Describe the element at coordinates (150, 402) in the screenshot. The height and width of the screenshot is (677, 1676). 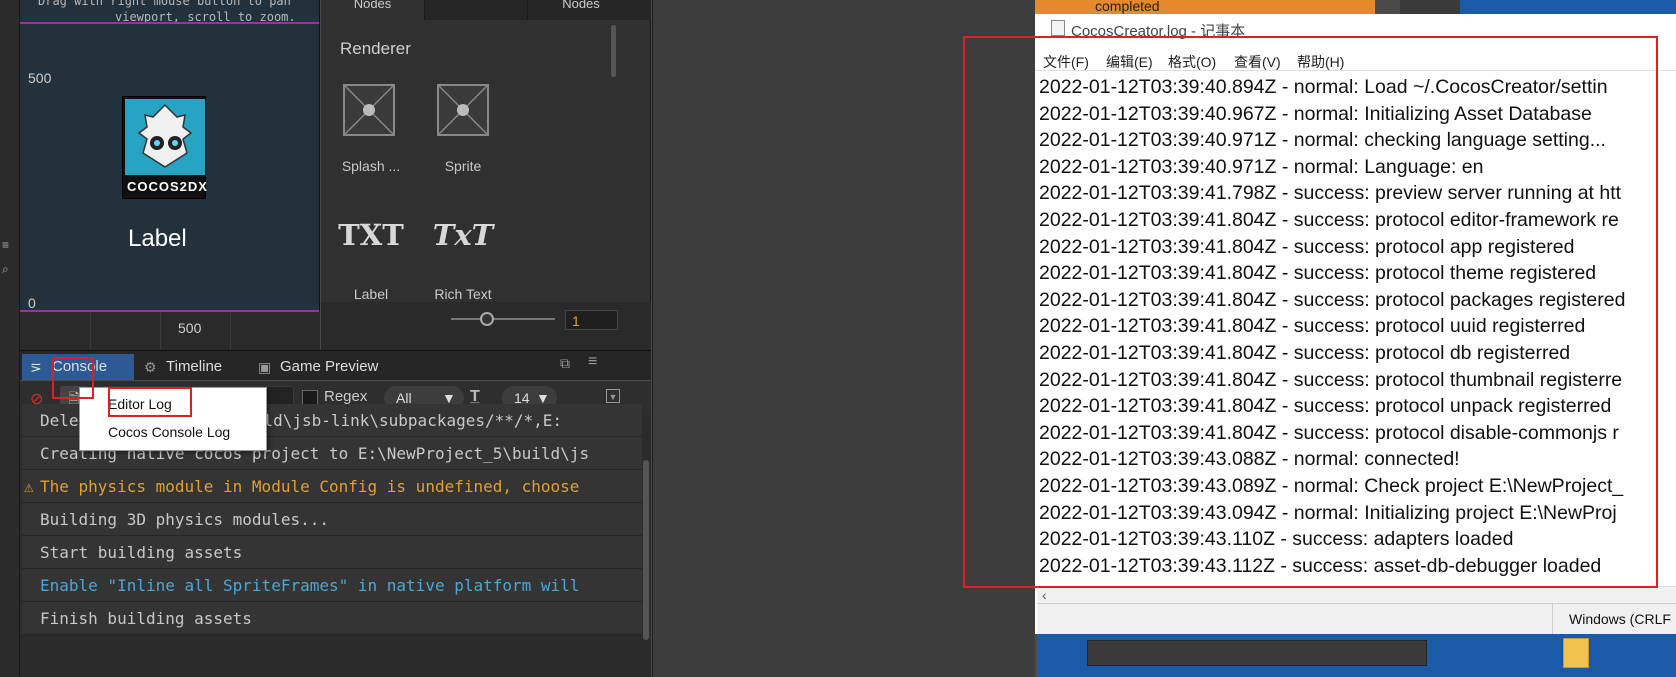
I see `highlight-editor-log` at that location.